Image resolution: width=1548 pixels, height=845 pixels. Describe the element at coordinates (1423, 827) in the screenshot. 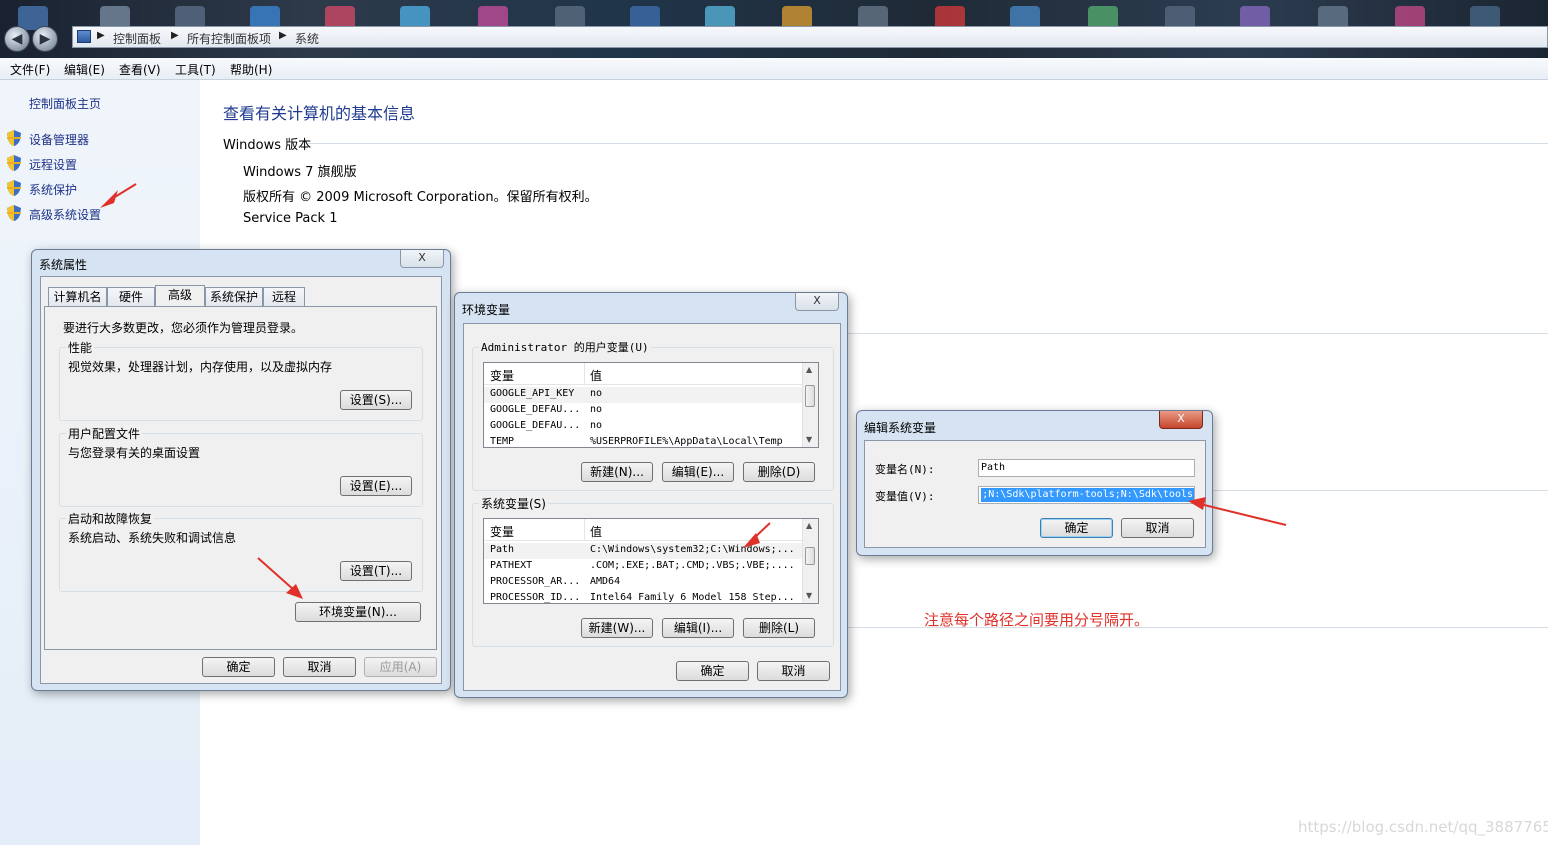

I see `watermark-text: https://blog.csdn.net/qq_38877651` at that location.